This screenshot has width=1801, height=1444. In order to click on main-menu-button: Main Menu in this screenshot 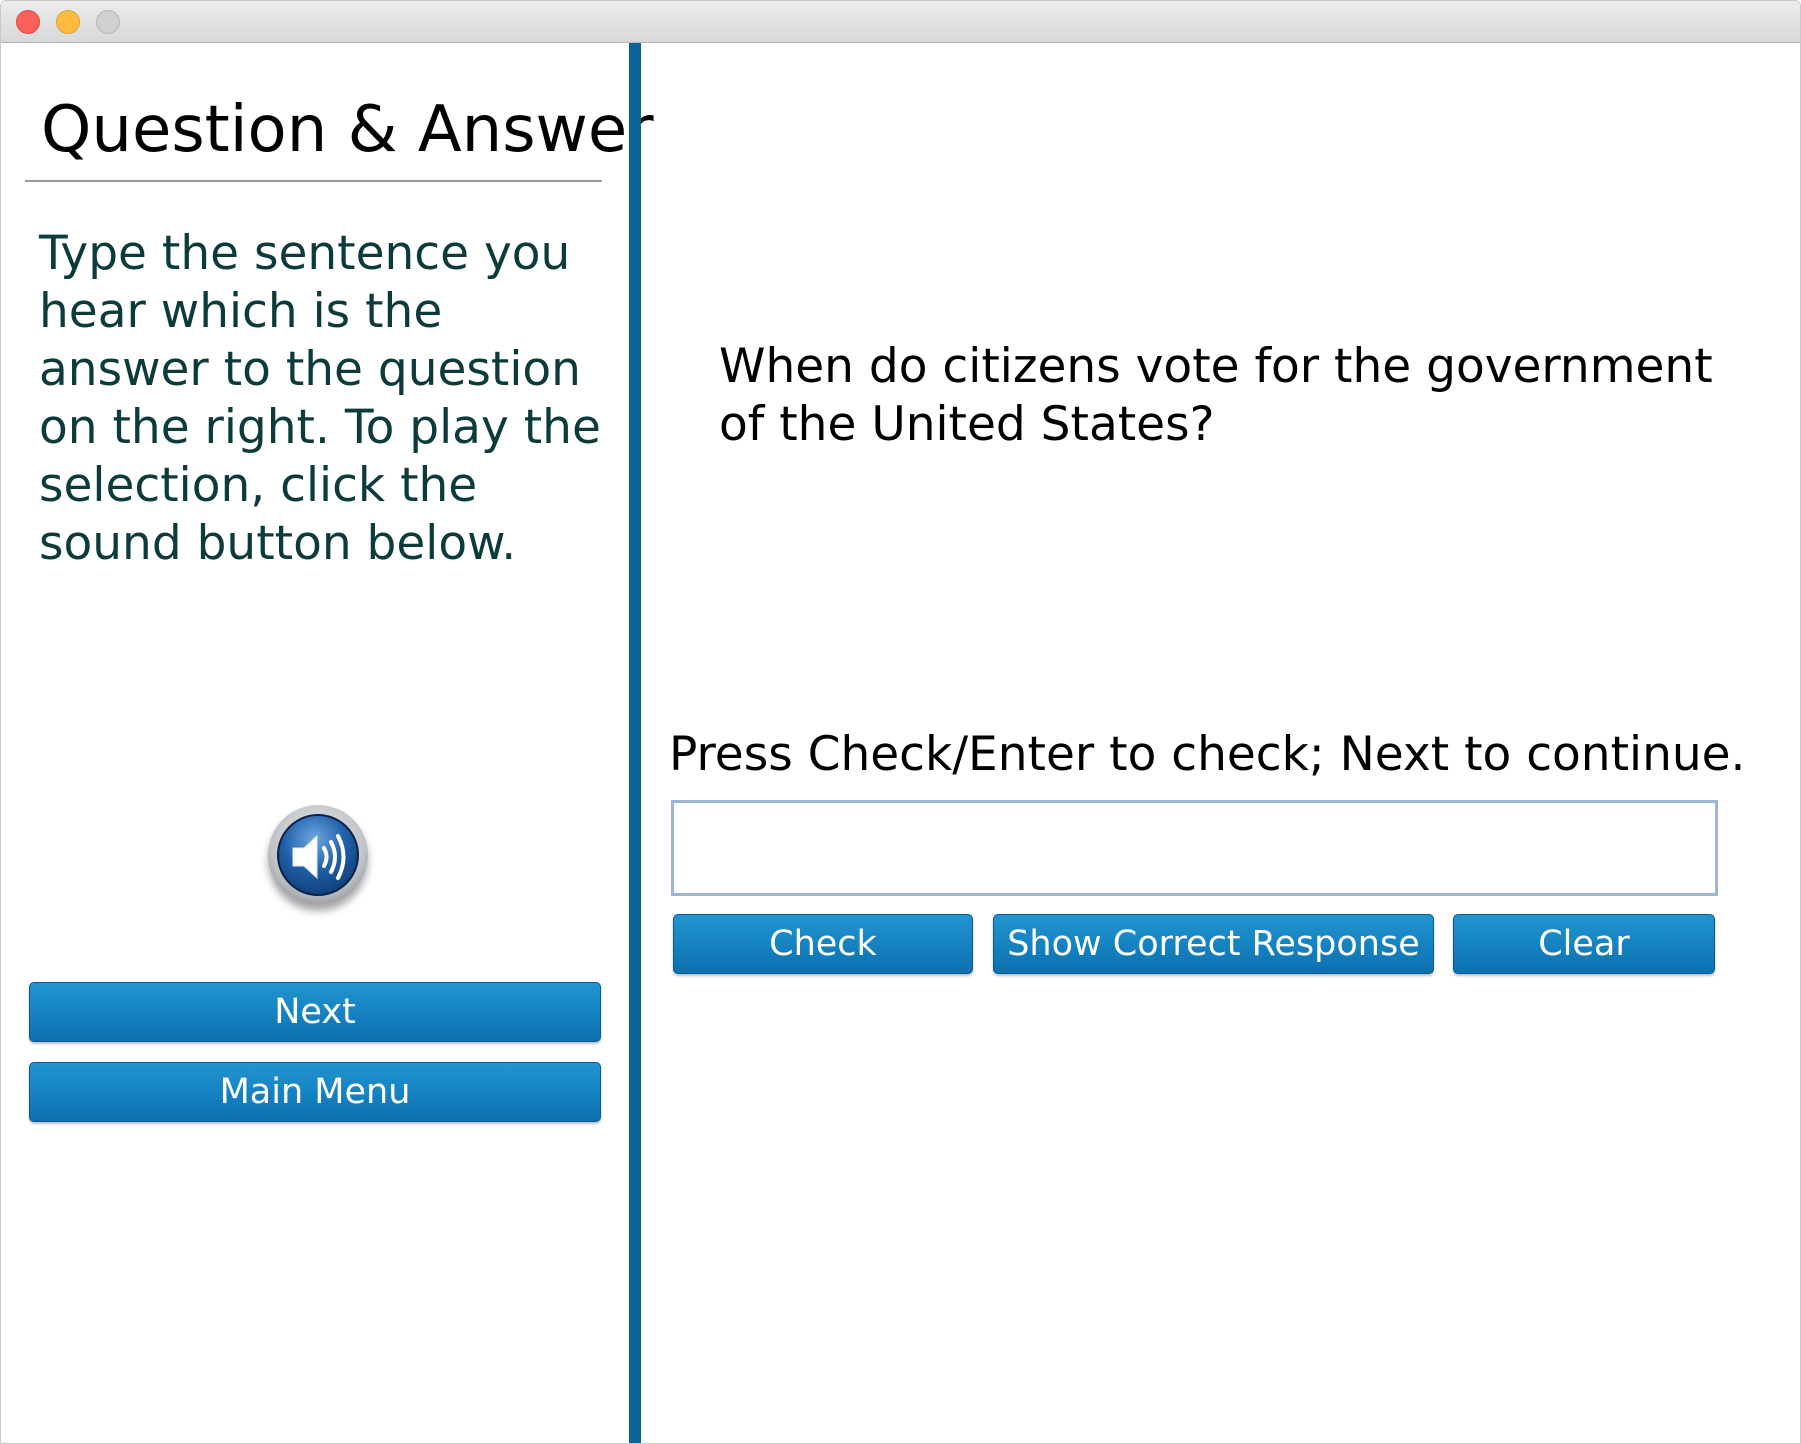, I will do `click(315, 1092)`.